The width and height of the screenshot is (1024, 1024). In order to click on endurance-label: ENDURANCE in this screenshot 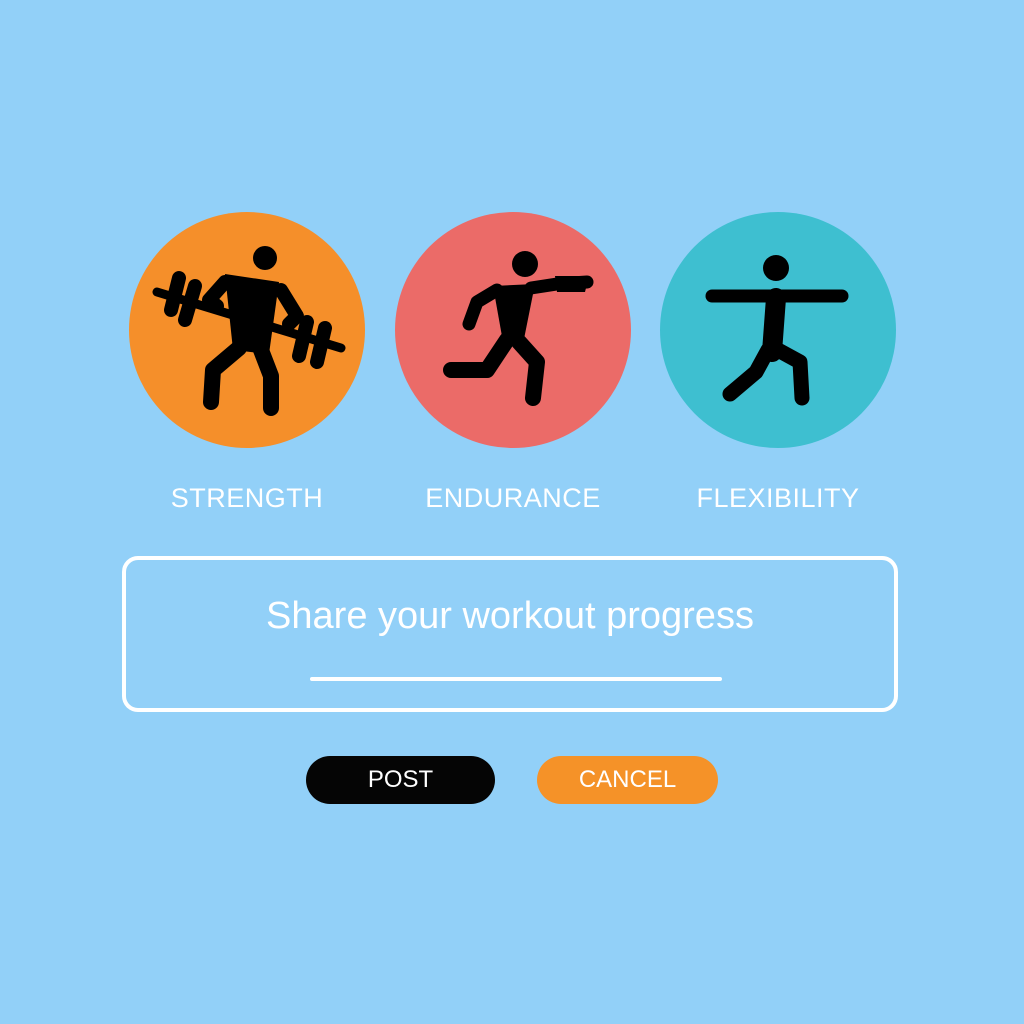, I will do `click(513, 498)`.